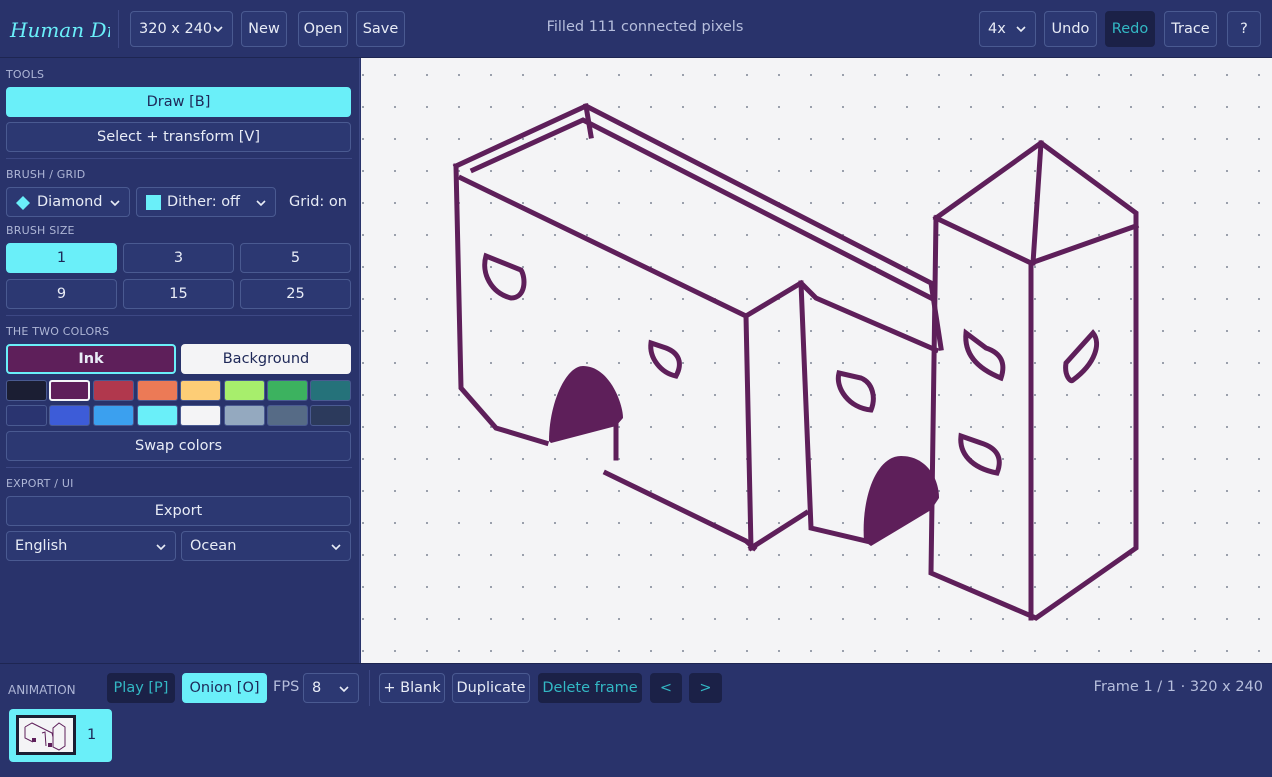 This screenshot has width=1272, height=777. Describe the element at coordinates (25, 74) in the screenshot. I see `tools-heading: TOOLS` at that location.